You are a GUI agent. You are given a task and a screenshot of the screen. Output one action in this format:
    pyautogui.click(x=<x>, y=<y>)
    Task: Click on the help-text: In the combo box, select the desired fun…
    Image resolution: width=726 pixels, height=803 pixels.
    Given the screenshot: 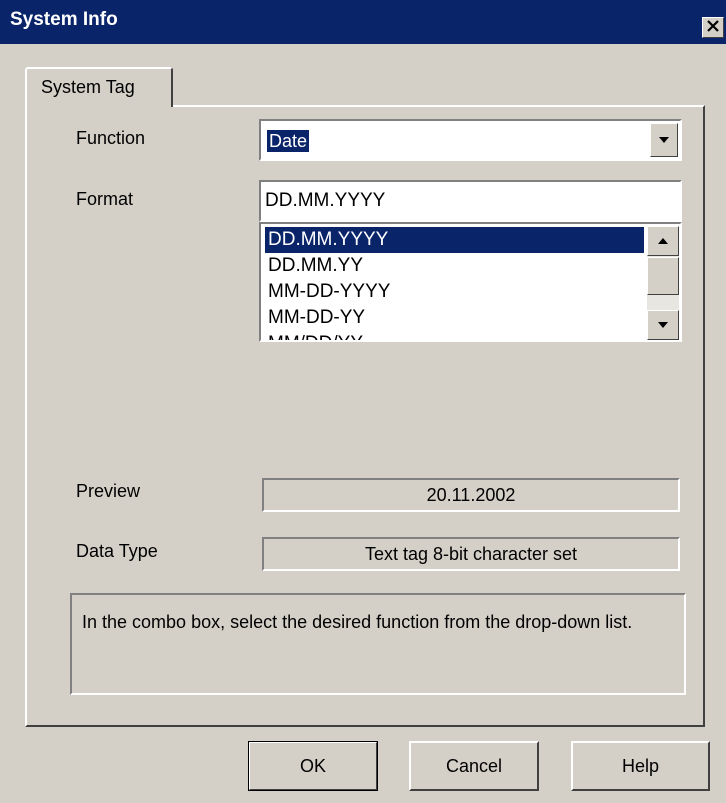 What is the action you would take?
    pyautogui.click(x=357, y=622)
    